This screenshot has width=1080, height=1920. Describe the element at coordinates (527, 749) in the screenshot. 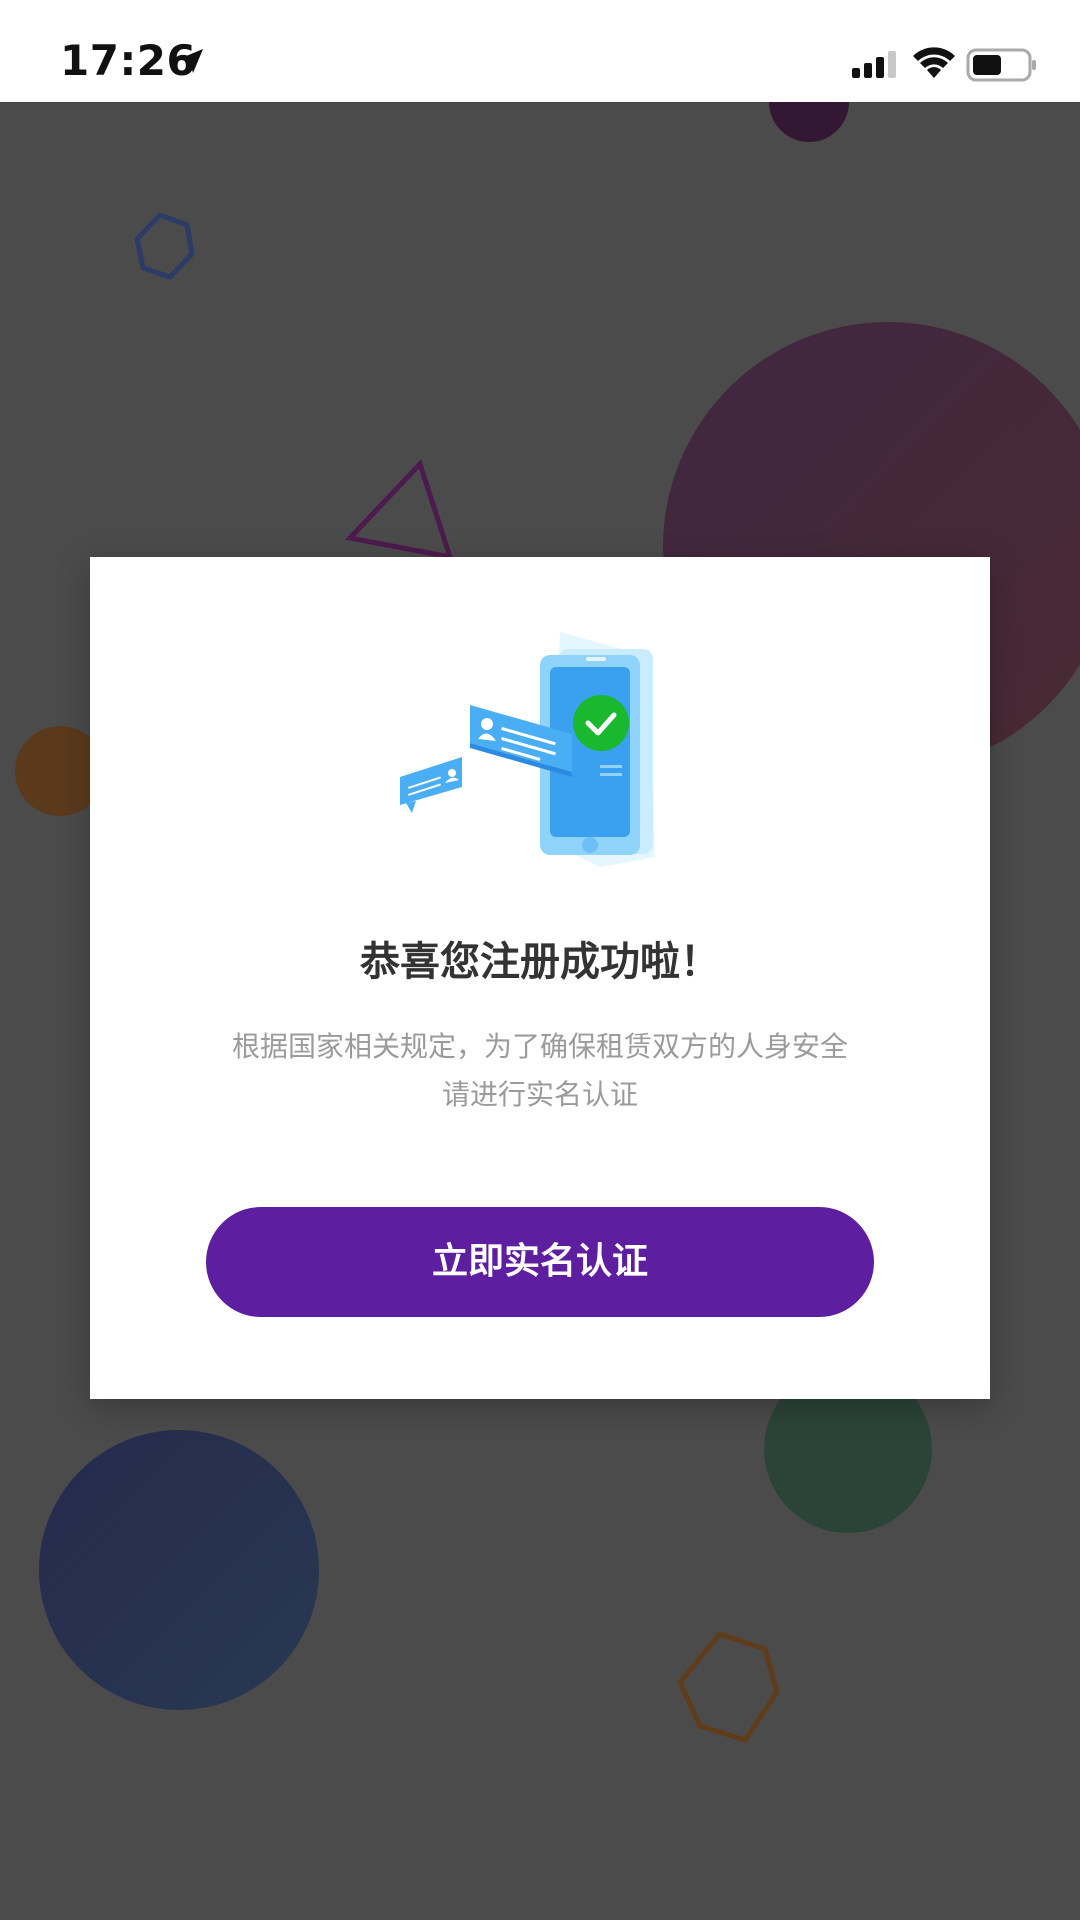

I see `phone-verification-illustration` at that location.